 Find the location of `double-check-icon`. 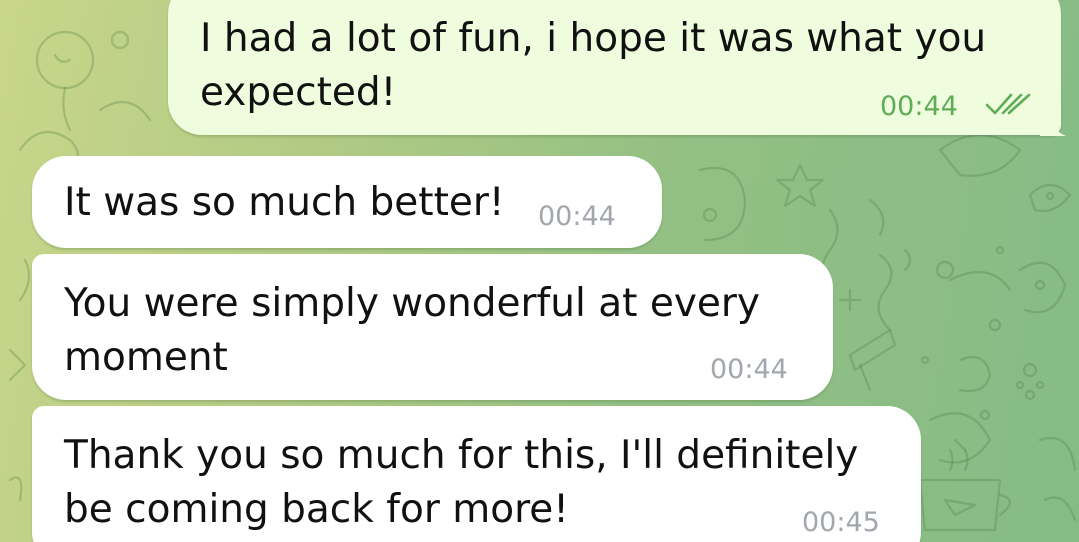

double-check-icon is located at coordinates (1008, 104).